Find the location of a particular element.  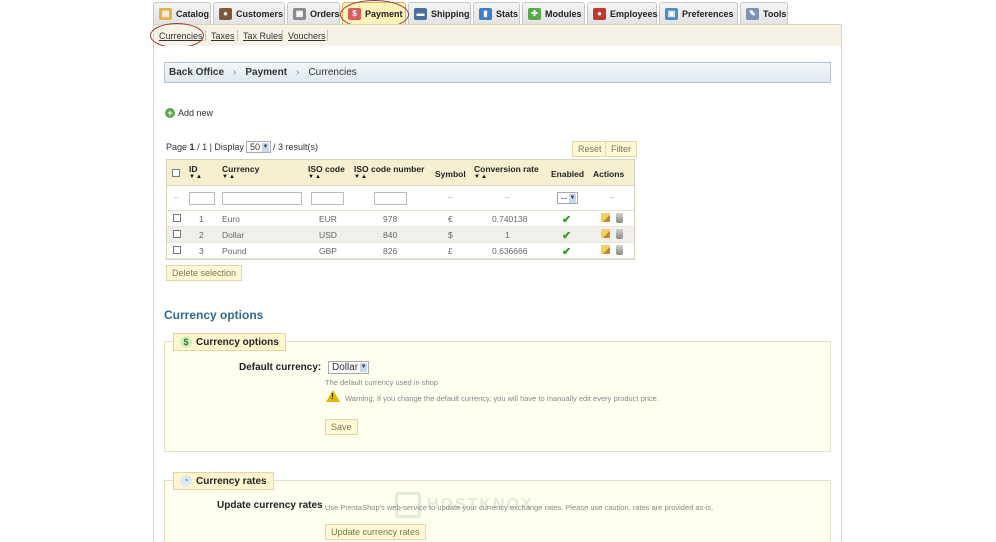

add-new-link: + Add new is located at coordinates (189, 113).